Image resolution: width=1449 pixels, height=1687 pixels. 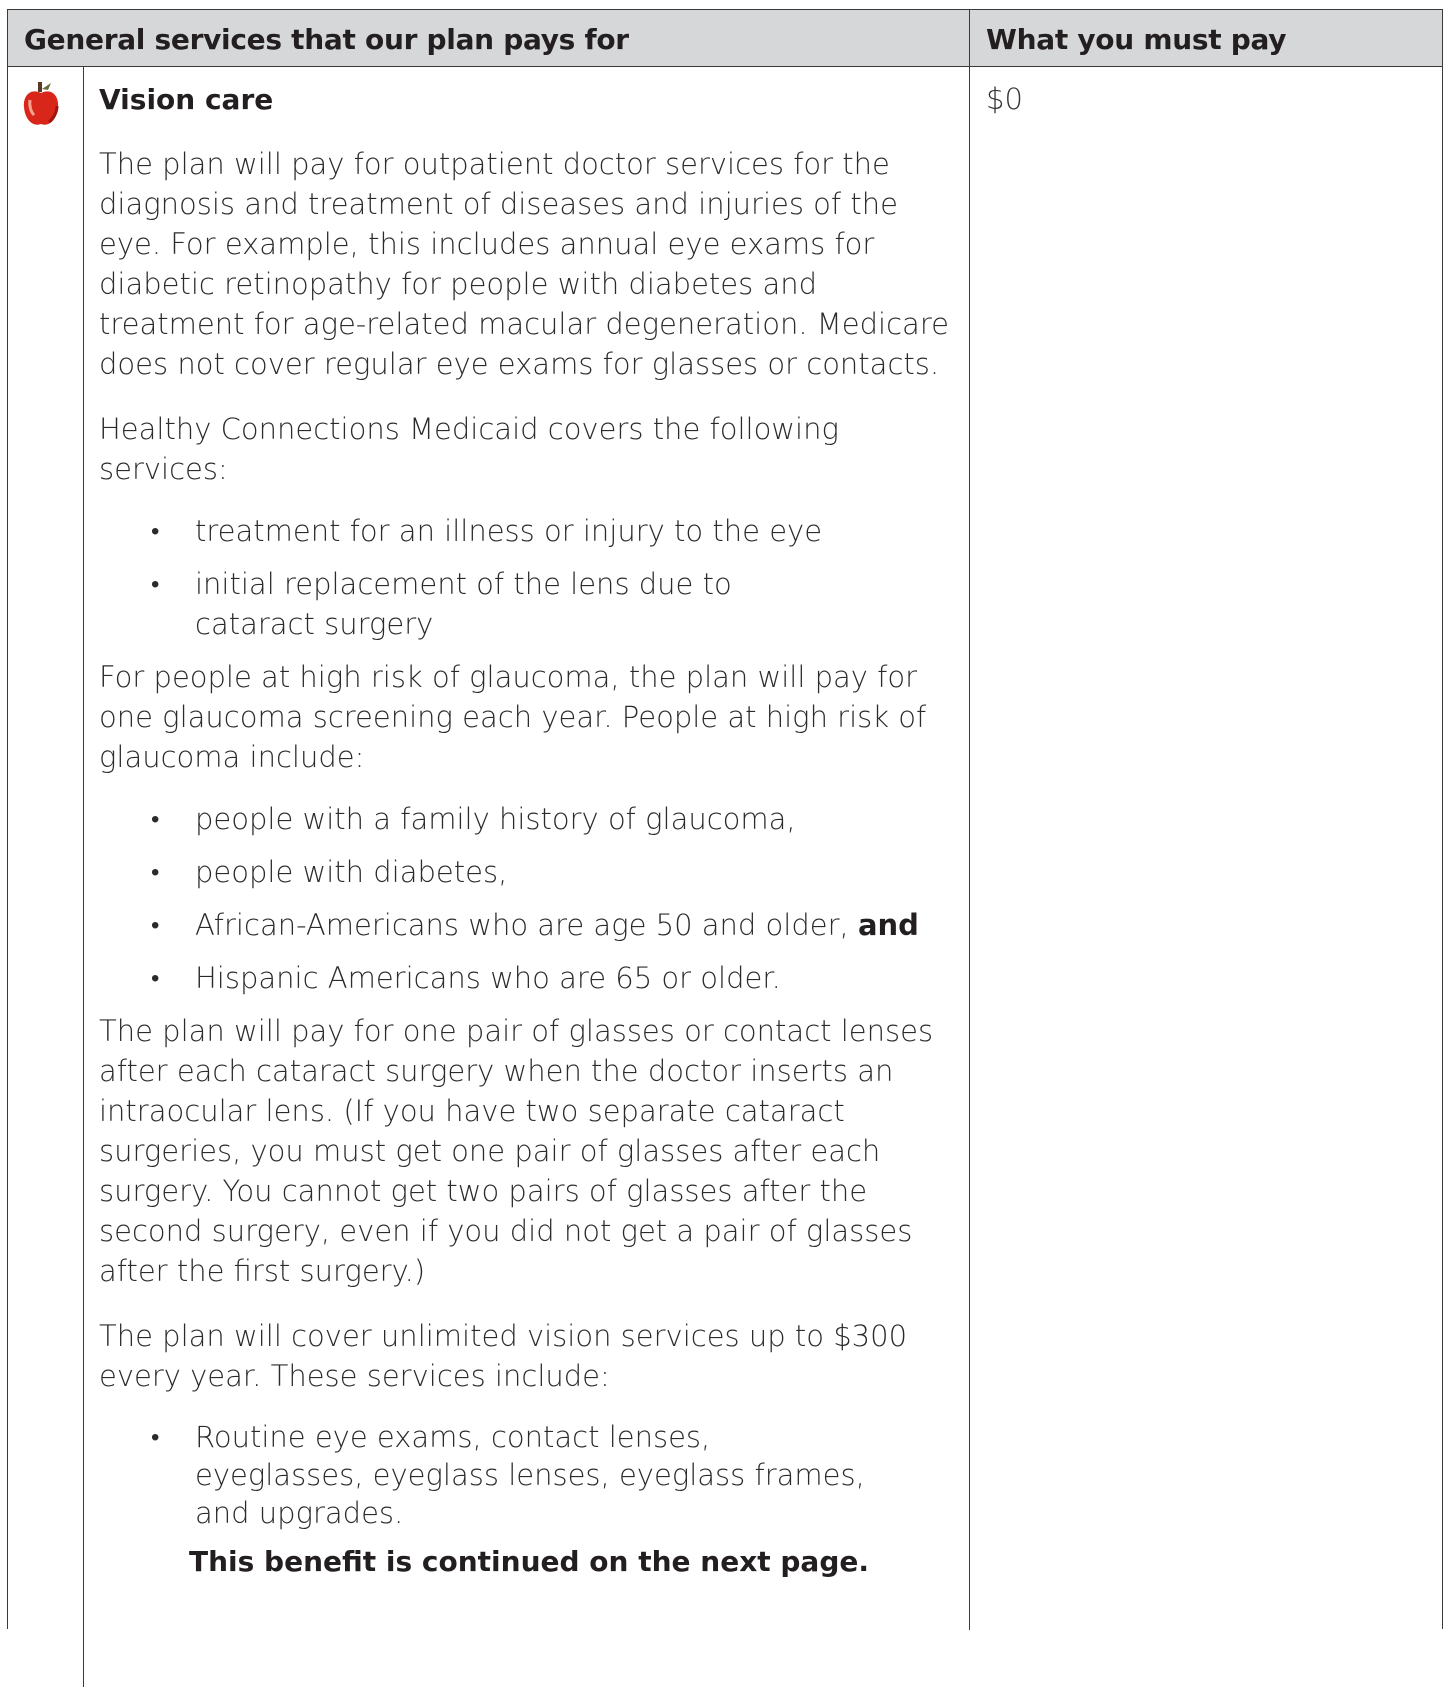 What do you see at coordinates (529, 978) in the screenshot?
I see `list-item: Hispanic Americans who are 65 or older.` at bounding box center [529, 978].